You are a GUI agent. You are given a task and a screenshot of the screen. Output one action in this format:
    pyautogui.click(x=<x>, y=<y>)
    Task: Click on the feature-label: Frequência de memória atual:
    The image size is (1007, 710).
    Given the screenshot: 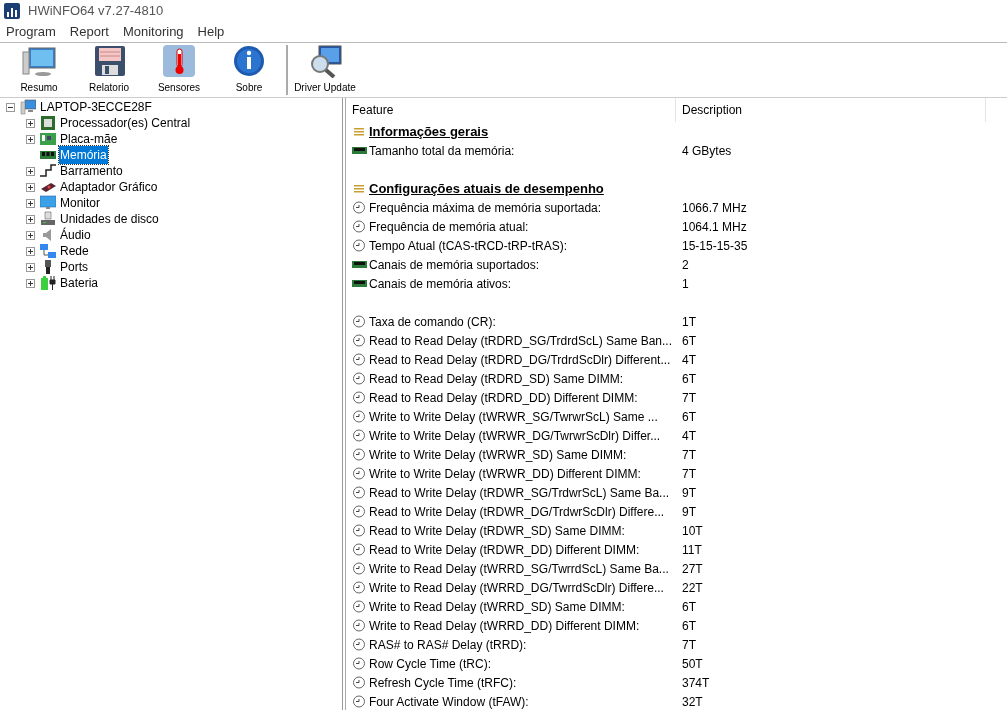 What is the action you would take?
    pyautogui.click(x=449, y=227)
    